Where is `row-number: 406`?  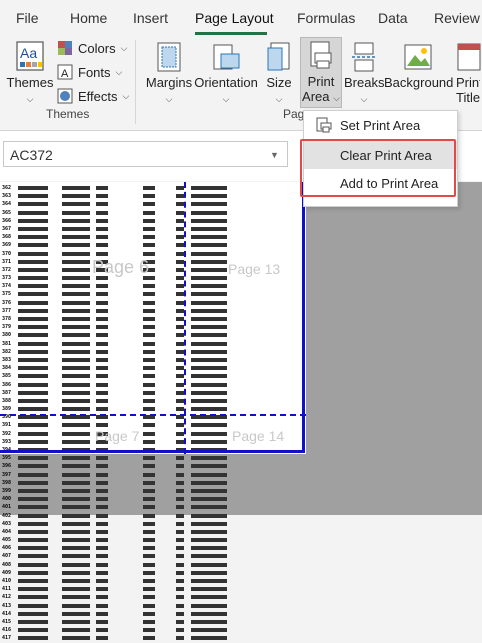 row-number: 406 is located at coordinates (7, 548).